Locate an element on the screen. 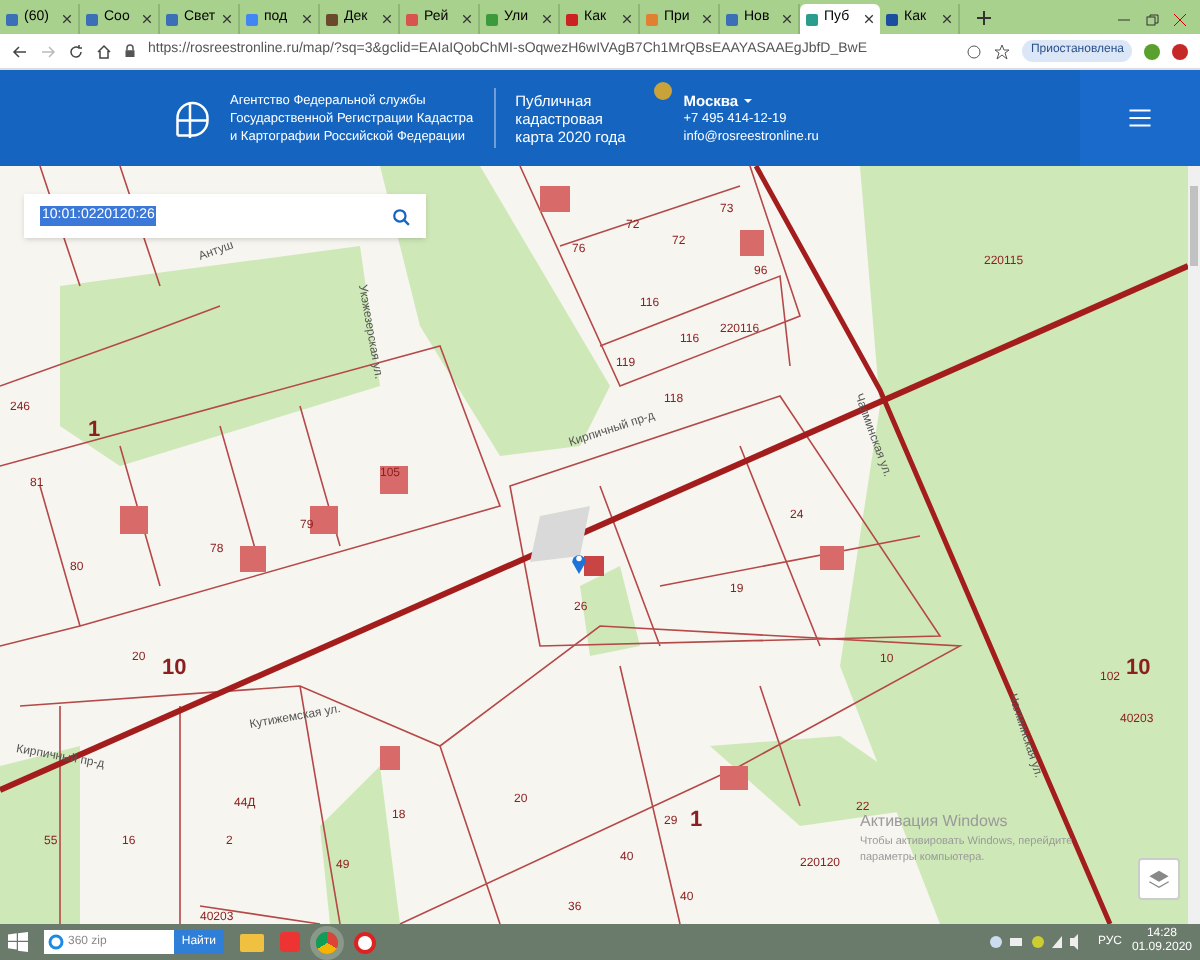  back-icon is located at coordinates (20, 51).